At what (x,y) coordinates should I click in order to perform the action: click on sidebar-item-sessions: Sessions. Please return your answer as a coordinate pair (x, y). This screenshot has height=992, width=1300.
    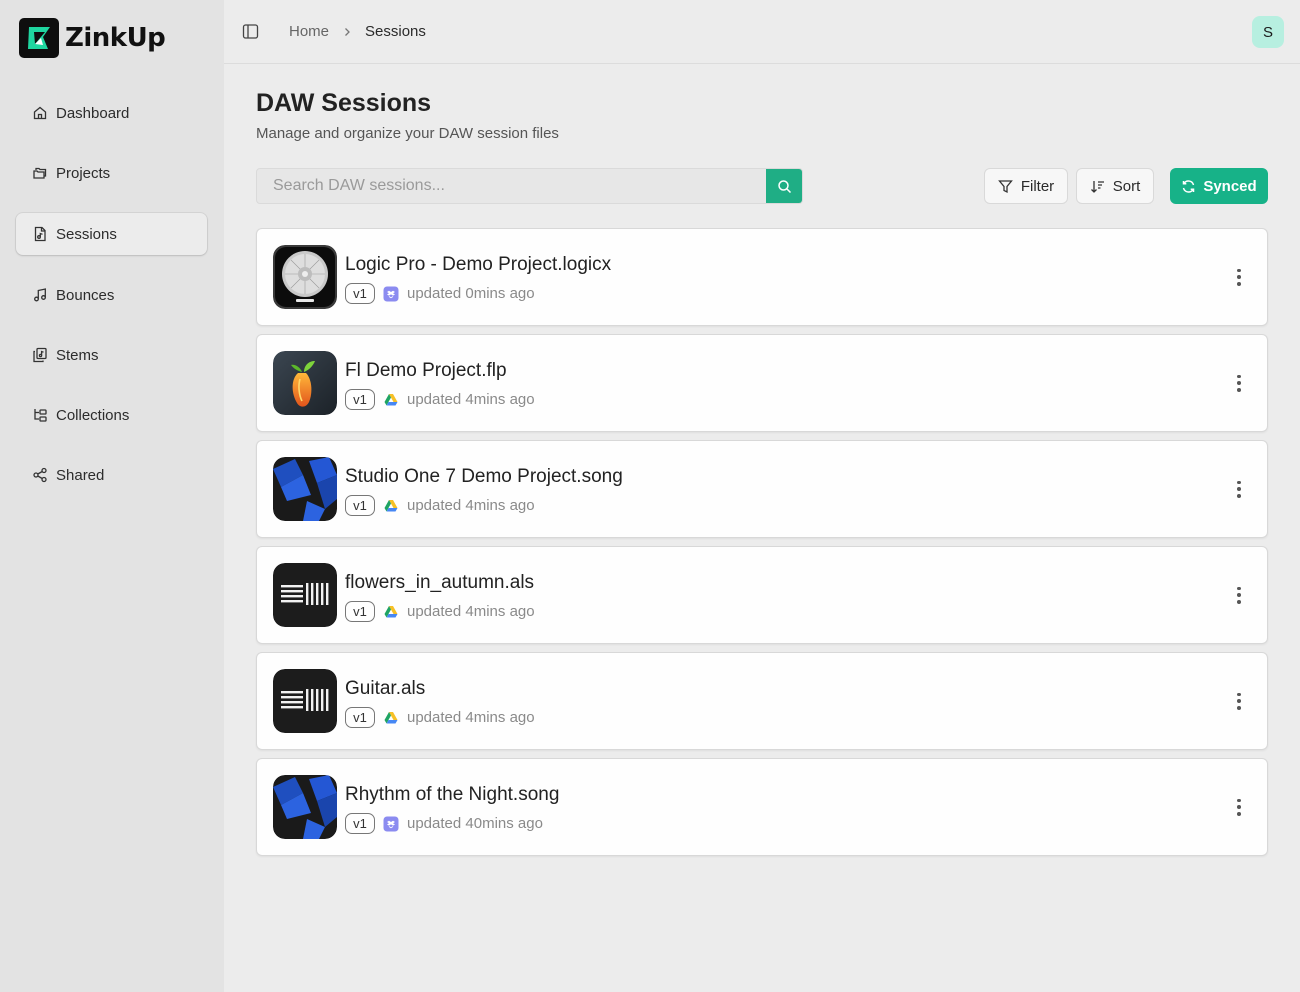
    Looking at the image, I should click on (111, 234).